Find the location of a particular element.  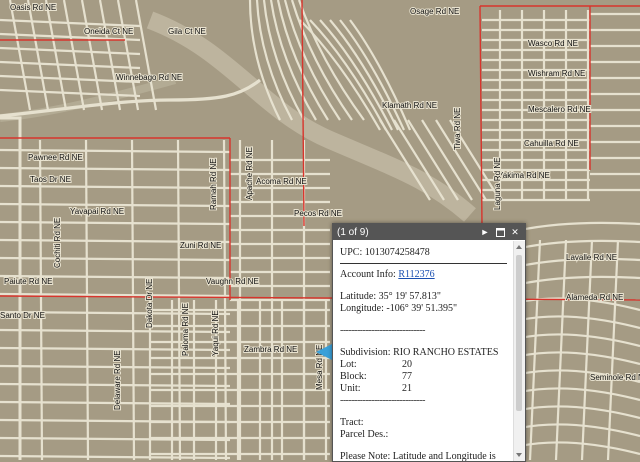

account-label: Account Info: is located at coordinates (368, 274).